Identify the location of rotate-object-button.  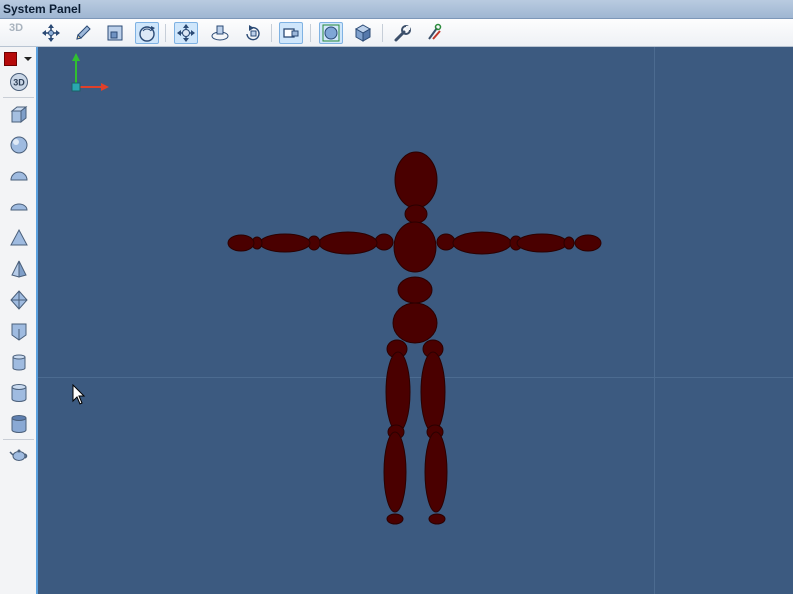
(253, 33).